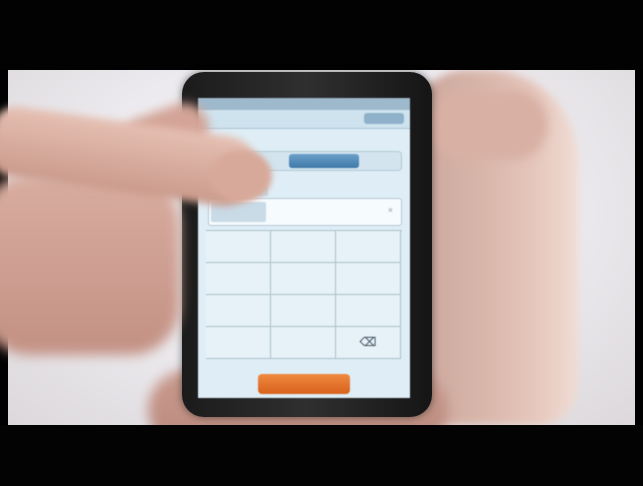  What do you see at coordinates (321, 35) in the screenshot?
I see `letterbox-top` at bounding box center [321, 35].